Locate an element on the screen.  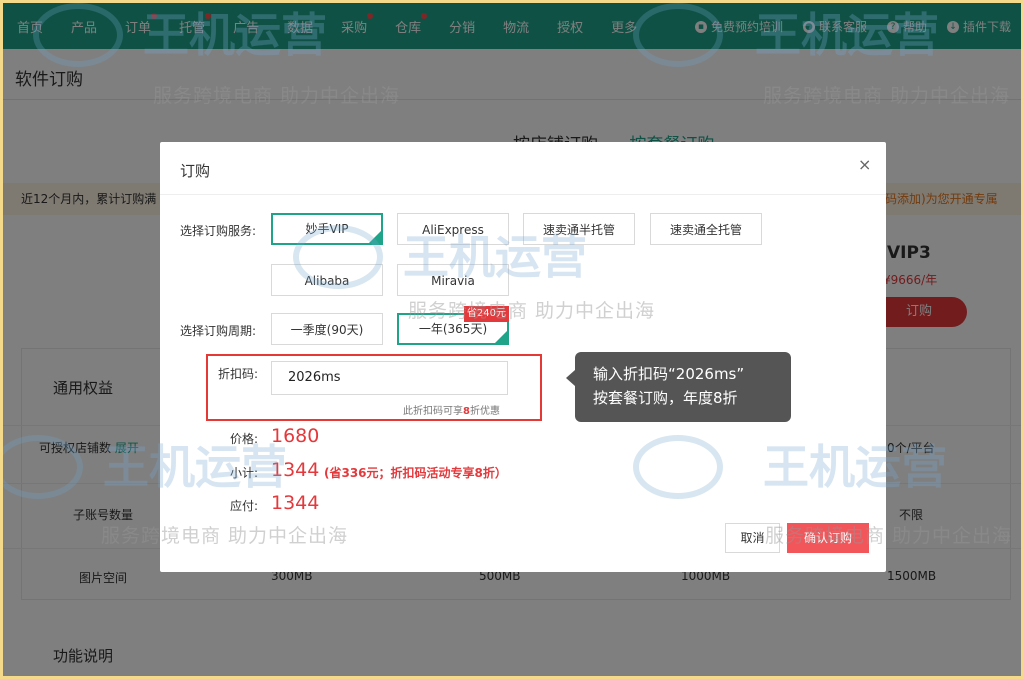
period-label: 选择订购周期: is located at coordinates (218, 331).